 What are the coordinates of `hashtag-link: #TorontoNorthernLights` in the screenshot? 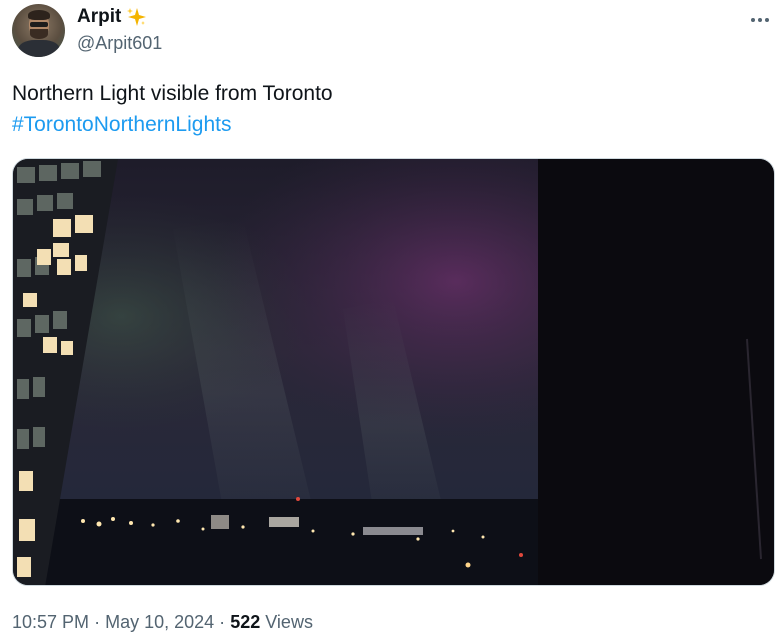 It's located at (172, 124).